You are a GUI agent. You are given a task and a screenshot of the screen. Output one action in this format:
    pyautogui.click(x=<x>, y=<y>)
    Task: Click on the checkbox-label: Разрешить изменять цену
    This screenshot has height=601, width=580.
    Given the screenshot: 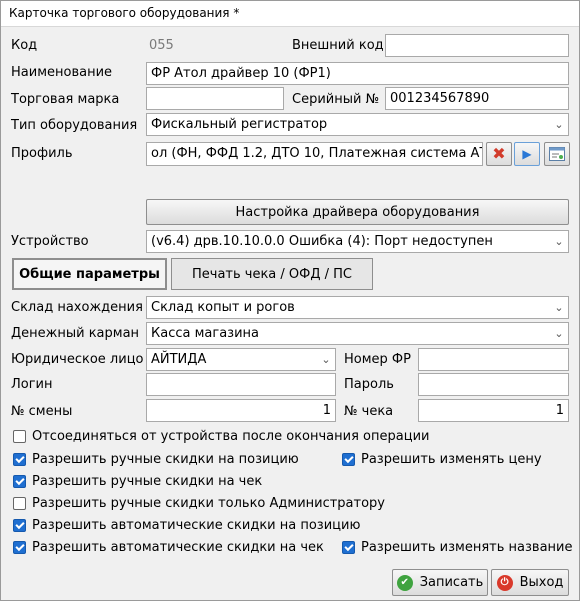 What is the action you would take?
    pyautogui.click(x=451, y=459)
    